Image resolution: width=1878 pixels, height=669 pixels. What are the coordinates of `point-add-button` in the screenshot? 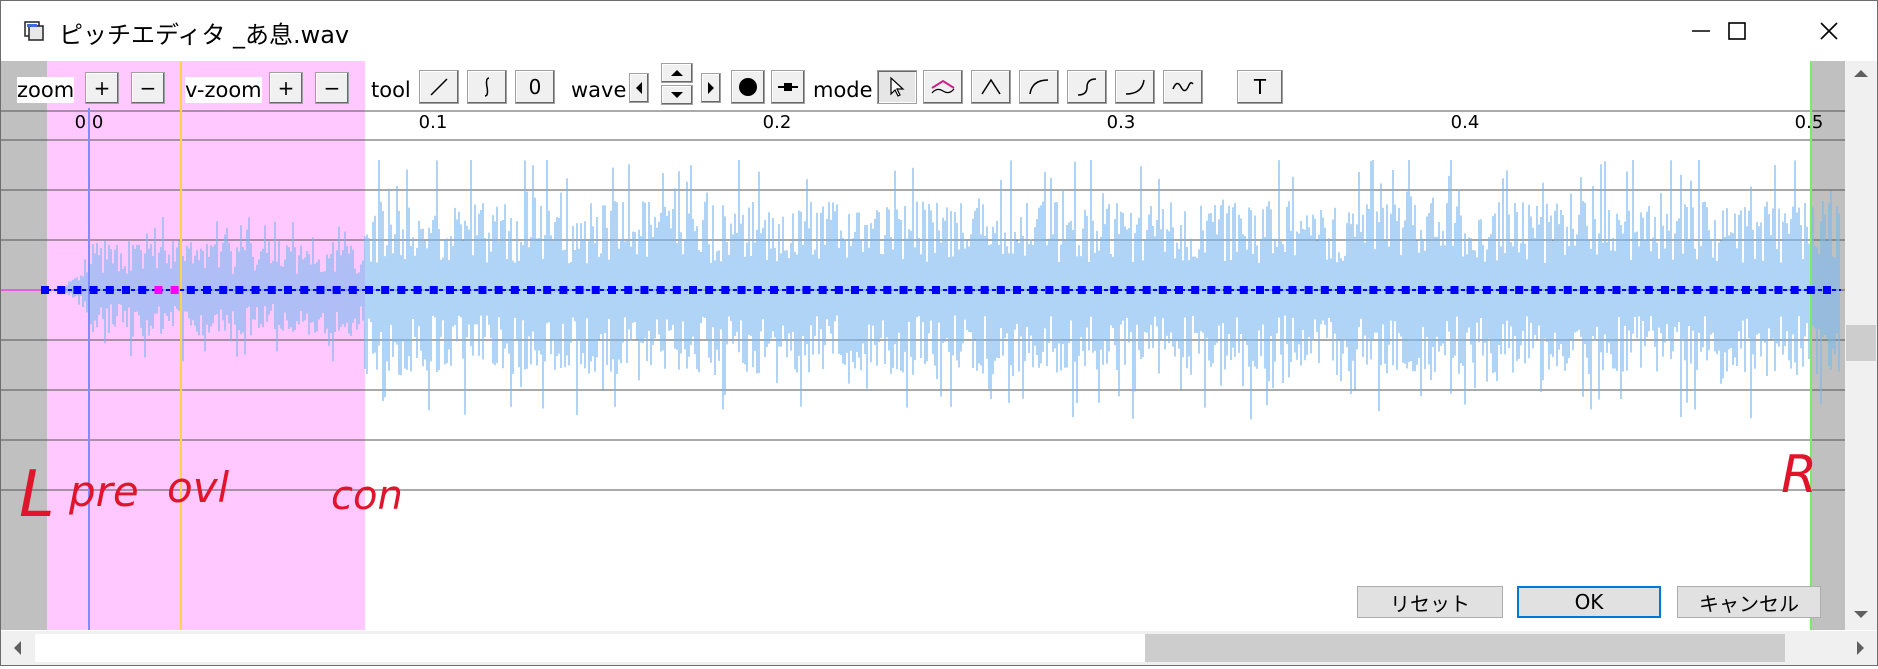 It's located at (748, 87).